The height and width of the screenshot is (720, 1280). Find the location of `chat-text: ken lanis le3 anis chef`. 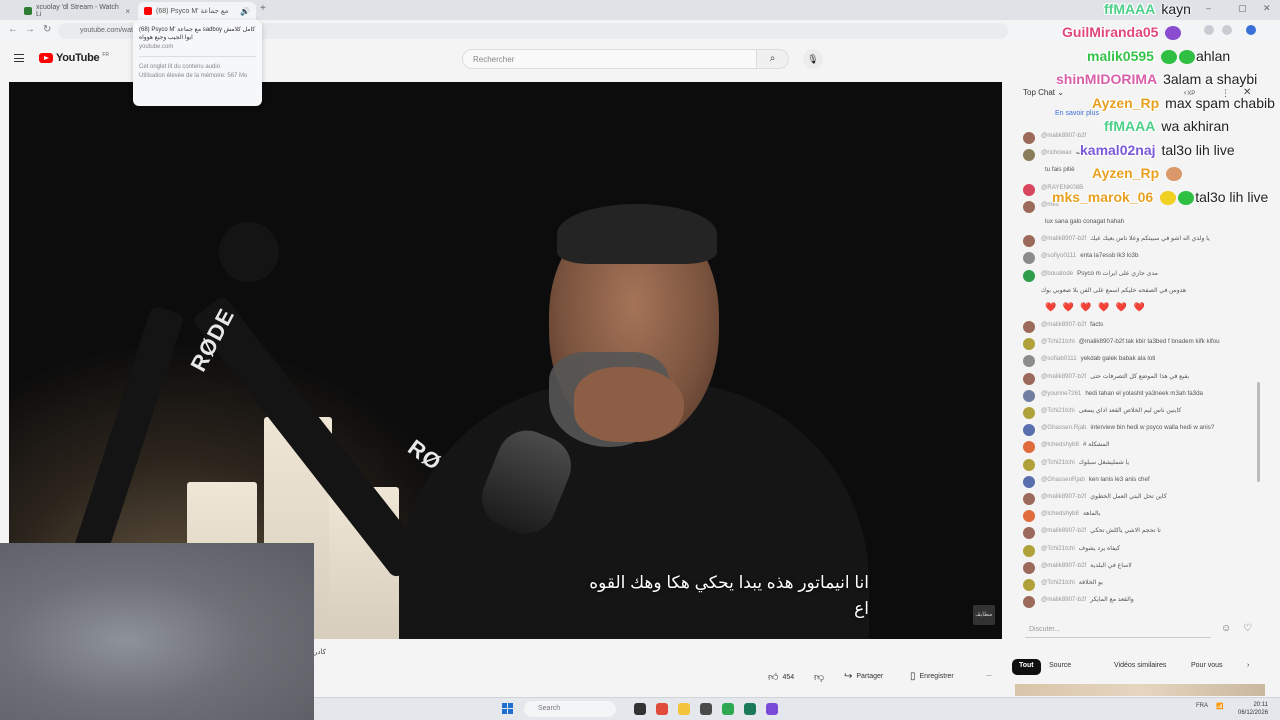

chat-text: ken lanis le3 anis chef is located at coordinates (1119, 479).